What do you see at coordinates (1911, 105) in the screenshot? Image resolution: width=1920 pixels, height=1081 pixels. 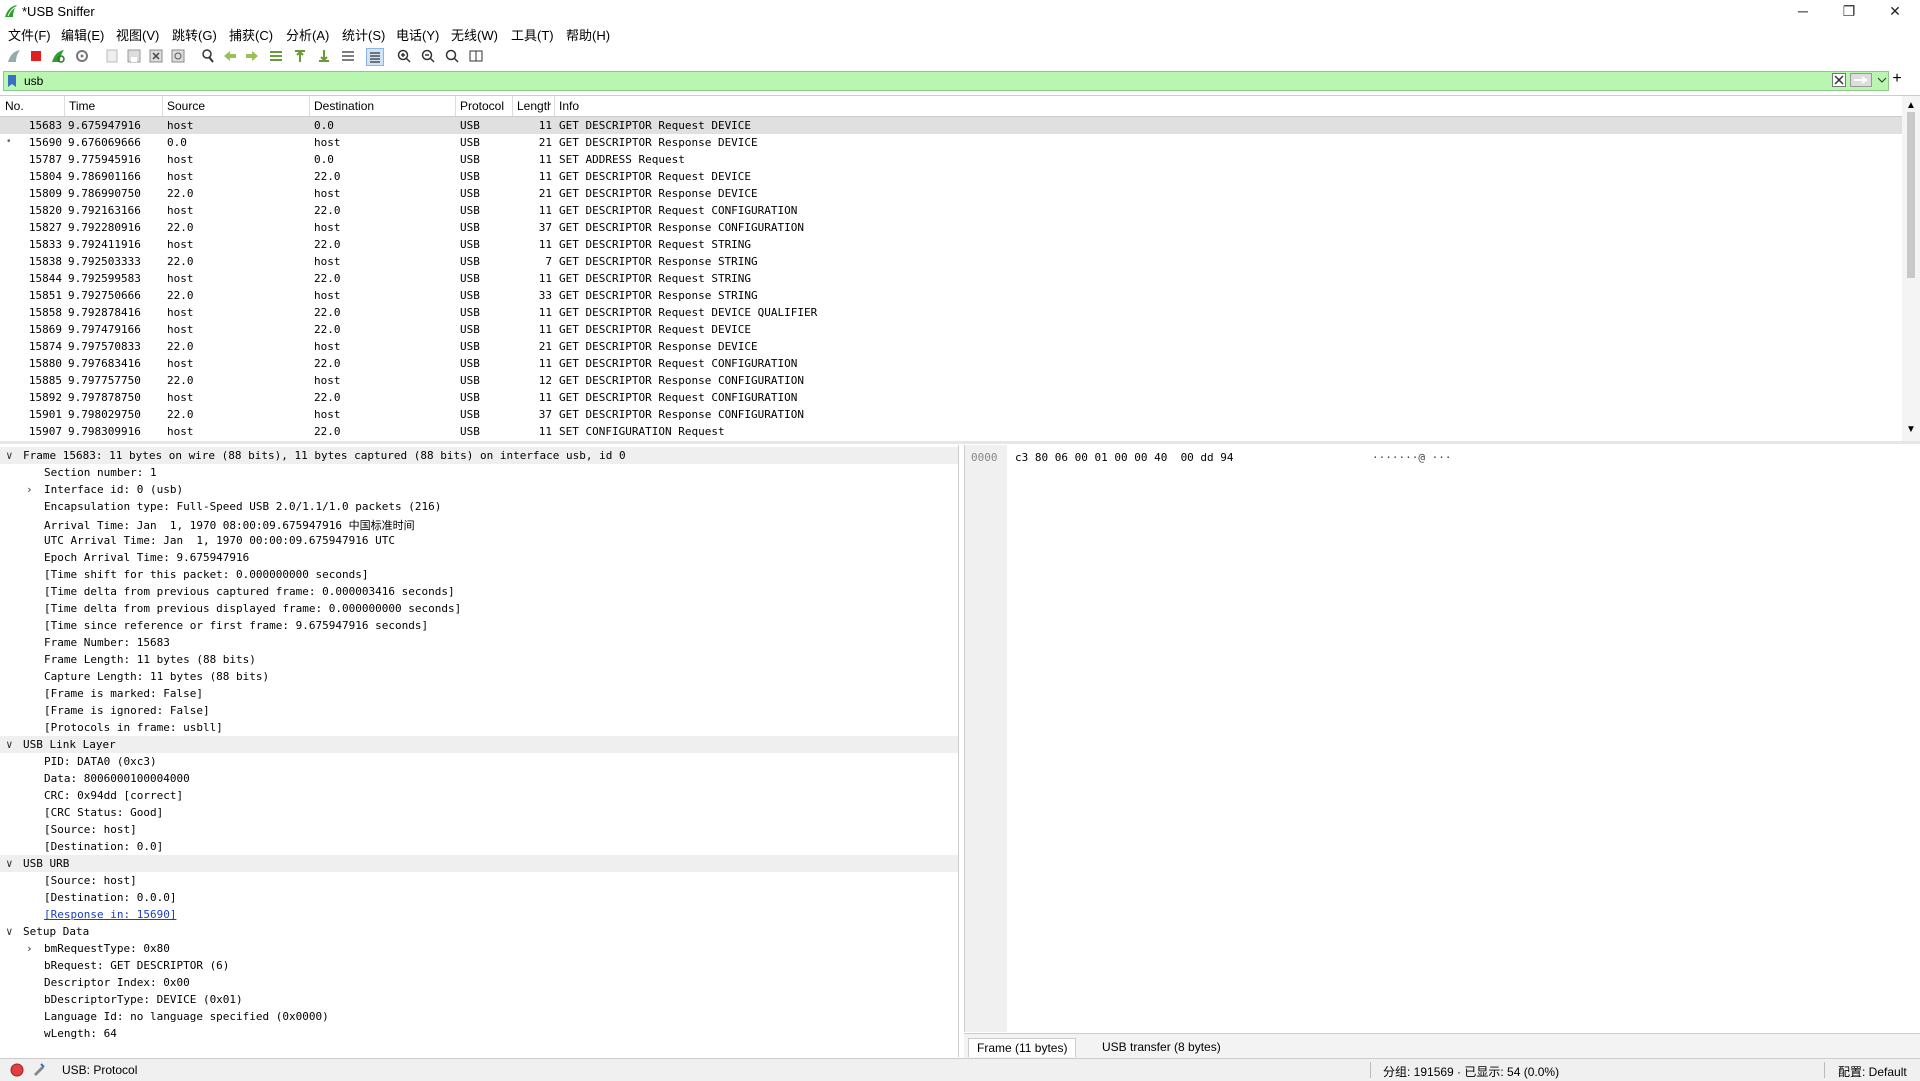 I see `scroll-up-icon: ▲` at bounding box center [1911, 105].